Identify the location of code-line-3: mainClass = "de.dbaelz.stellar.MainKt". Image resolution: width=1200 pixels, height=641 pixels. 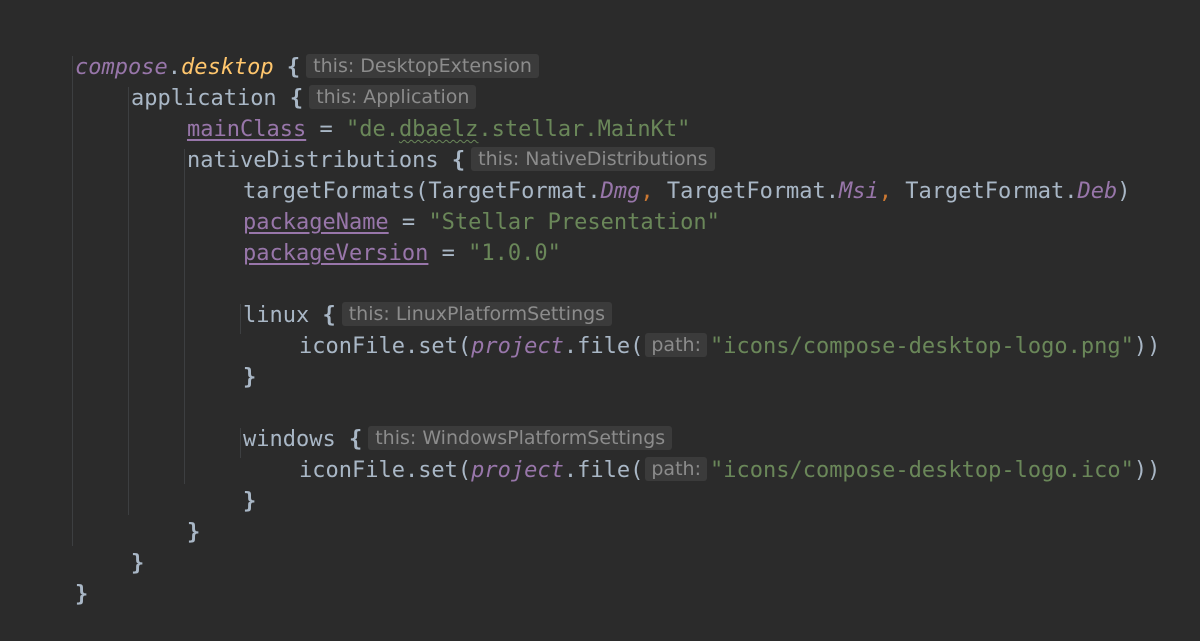
(412, 112).